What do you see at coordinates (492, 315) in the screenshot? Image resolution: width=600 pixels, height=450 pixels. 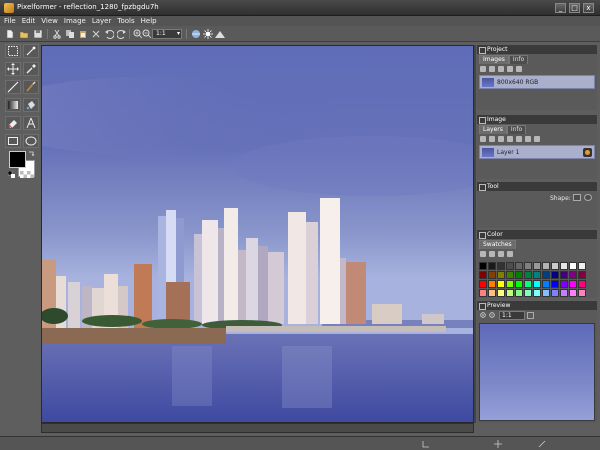 I see `zoom-out-icon` at bounding box center [492, 315].